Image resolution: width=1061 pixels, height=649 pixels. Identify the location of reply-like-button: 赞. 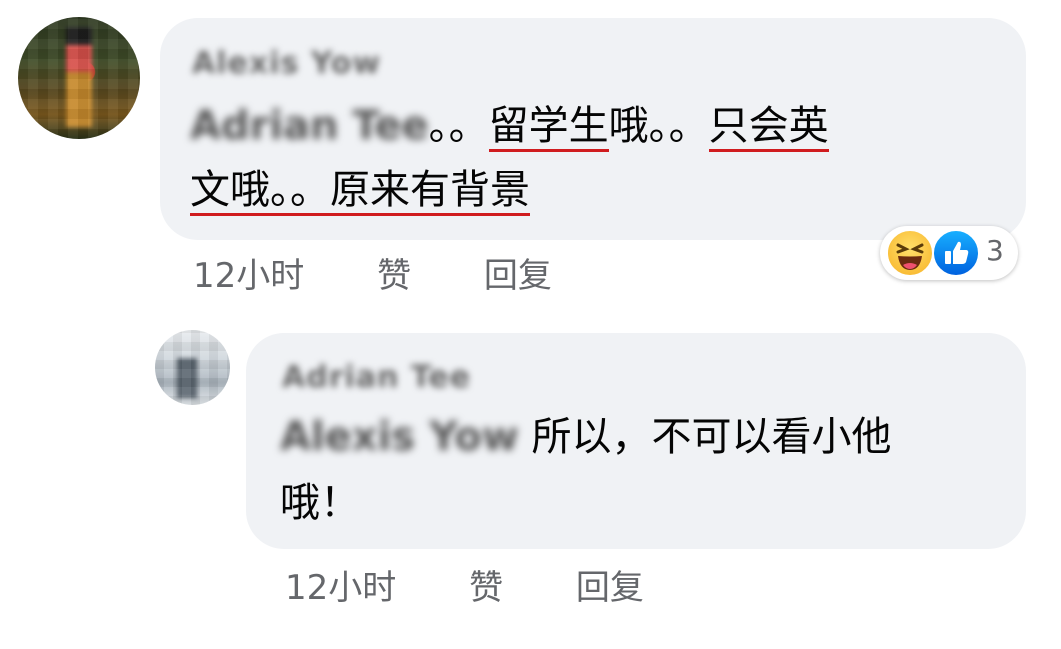
(486, 588).